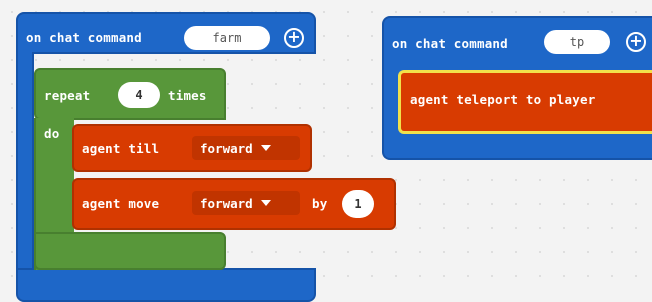 The height and width of the screenshot is (302, 652). What do you see at coordinates (67, 95) in the screenshot?
I see `repeat-label: repeat` at bounding box center [67, 95].